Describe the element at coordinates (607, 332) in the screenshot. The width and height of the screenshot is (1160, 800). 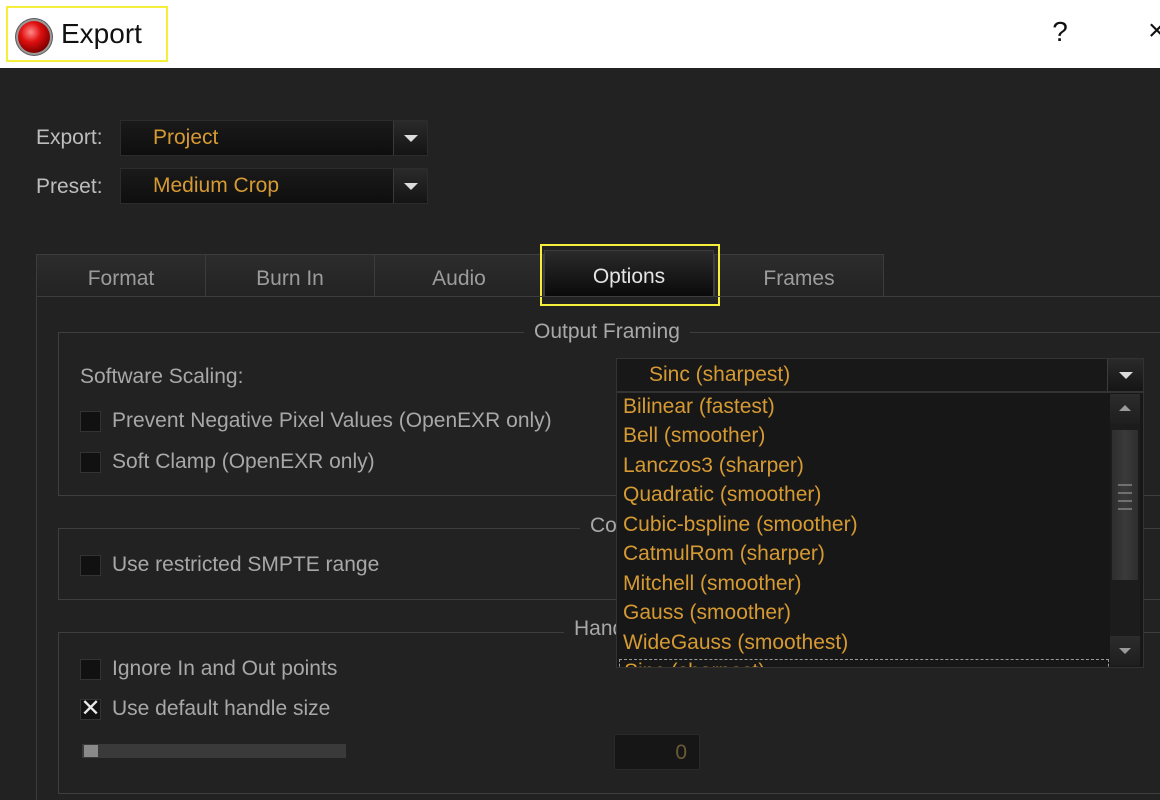
I see `output-framing-title: Output Framing` at that location.